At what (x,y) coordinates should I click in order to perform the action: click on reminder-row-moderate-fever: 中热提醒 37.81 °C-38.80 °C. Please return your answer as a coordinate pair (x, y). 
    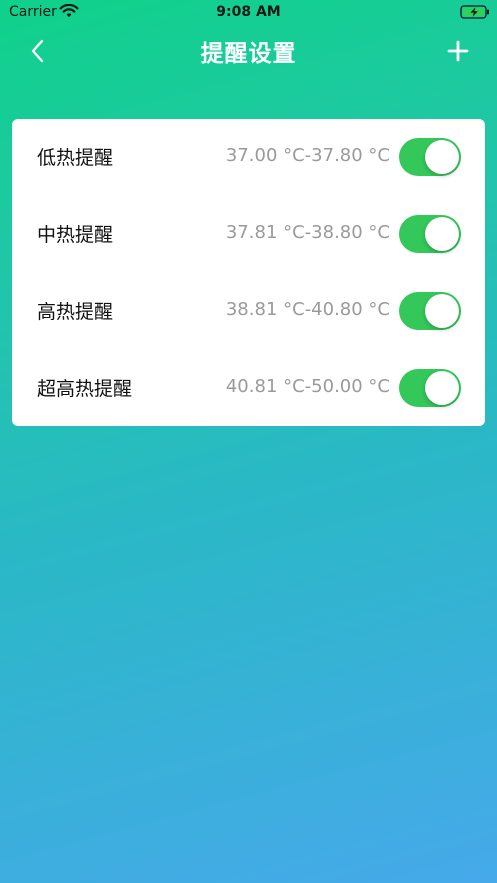
    Looking at the image, I should click on (248, 234).